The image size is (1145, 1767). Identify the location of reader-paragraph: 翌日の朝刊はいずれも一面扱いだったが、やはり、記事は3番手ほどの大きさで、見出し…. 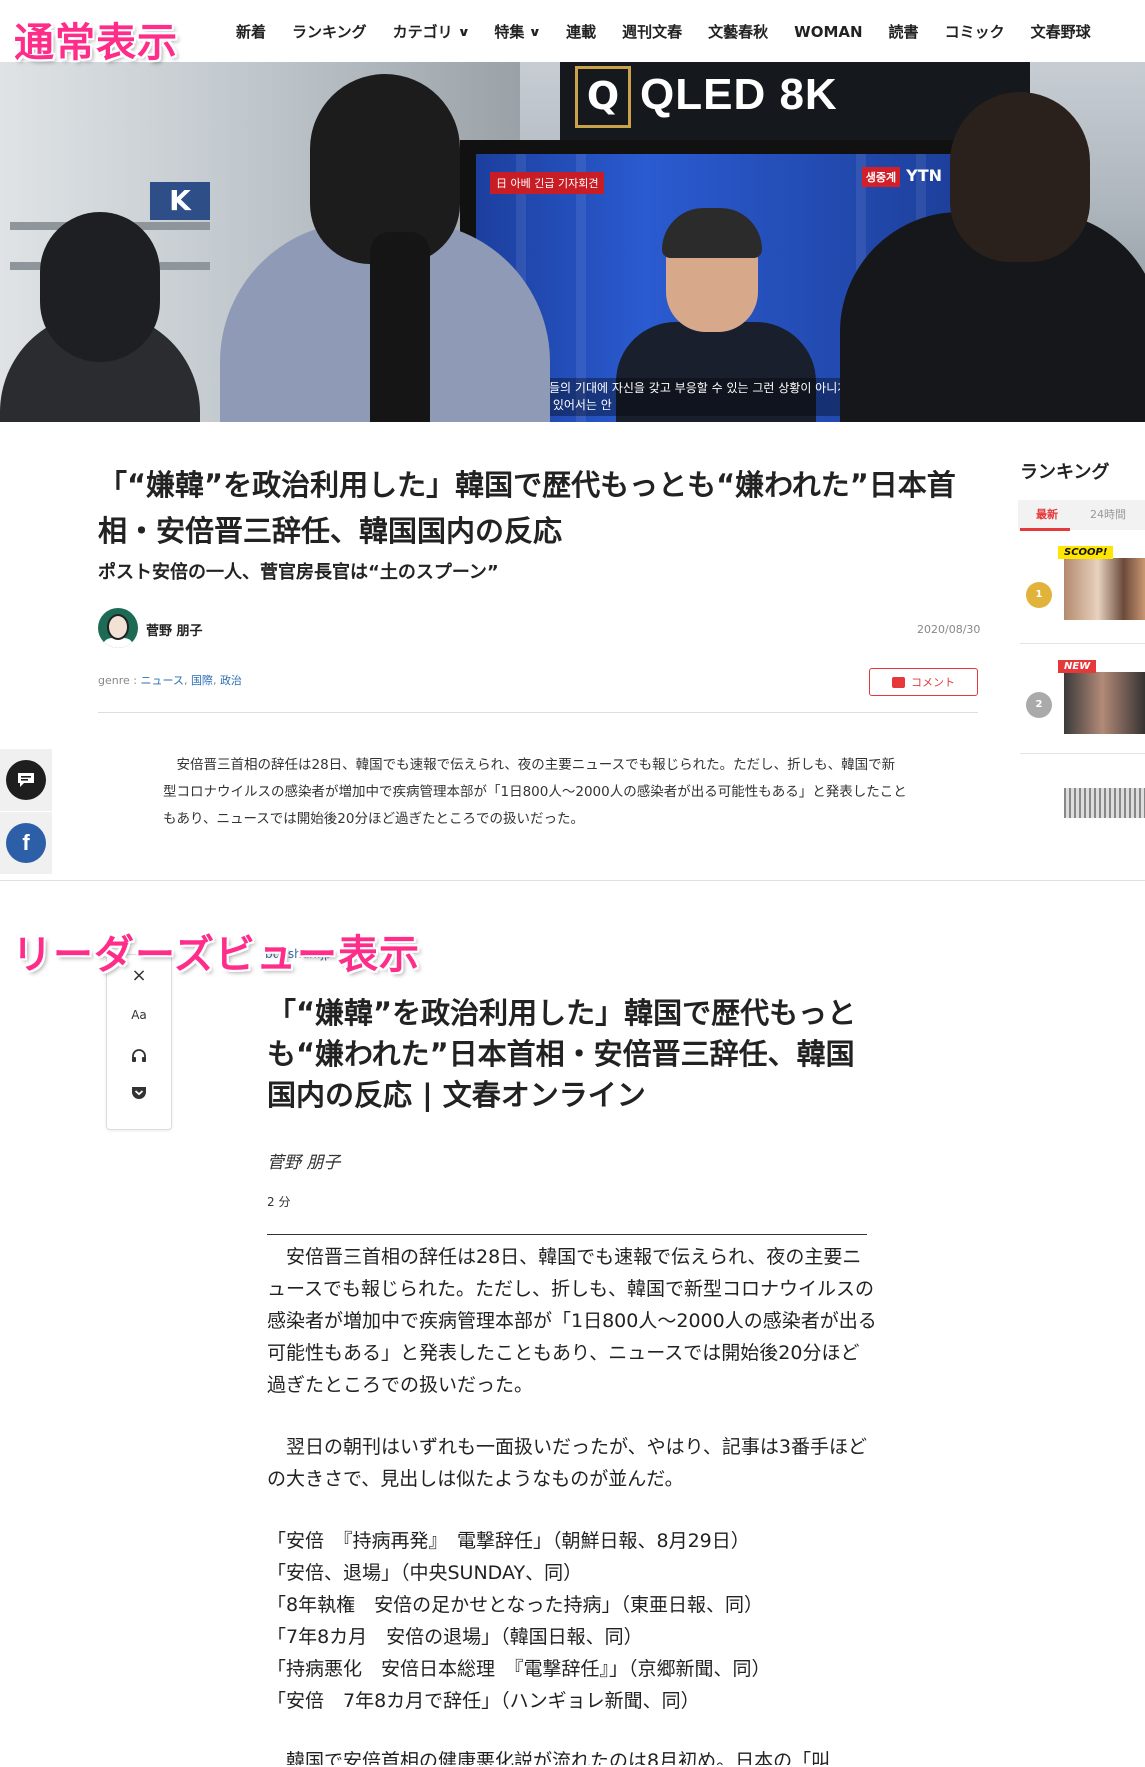
(567, 1463).